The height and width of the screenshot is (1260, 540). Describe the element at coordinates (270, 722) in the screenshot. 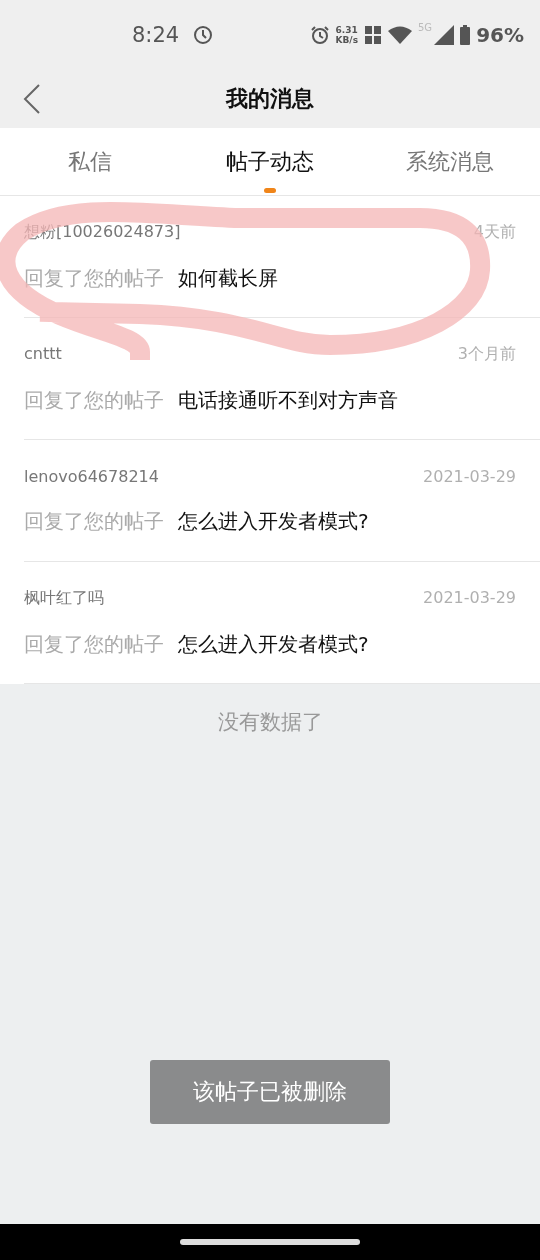

I see `end-of-list-text: 没有数据了` at that location.